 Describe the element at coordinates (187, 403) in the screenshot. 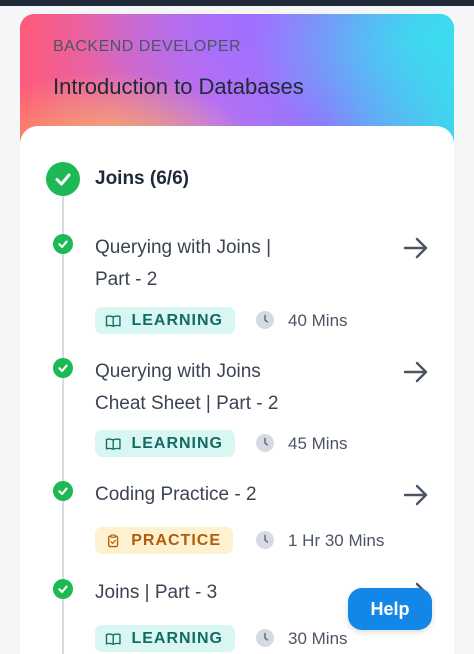

I see `item-title-line: Cheat Sheet | Part - 2` at that location.